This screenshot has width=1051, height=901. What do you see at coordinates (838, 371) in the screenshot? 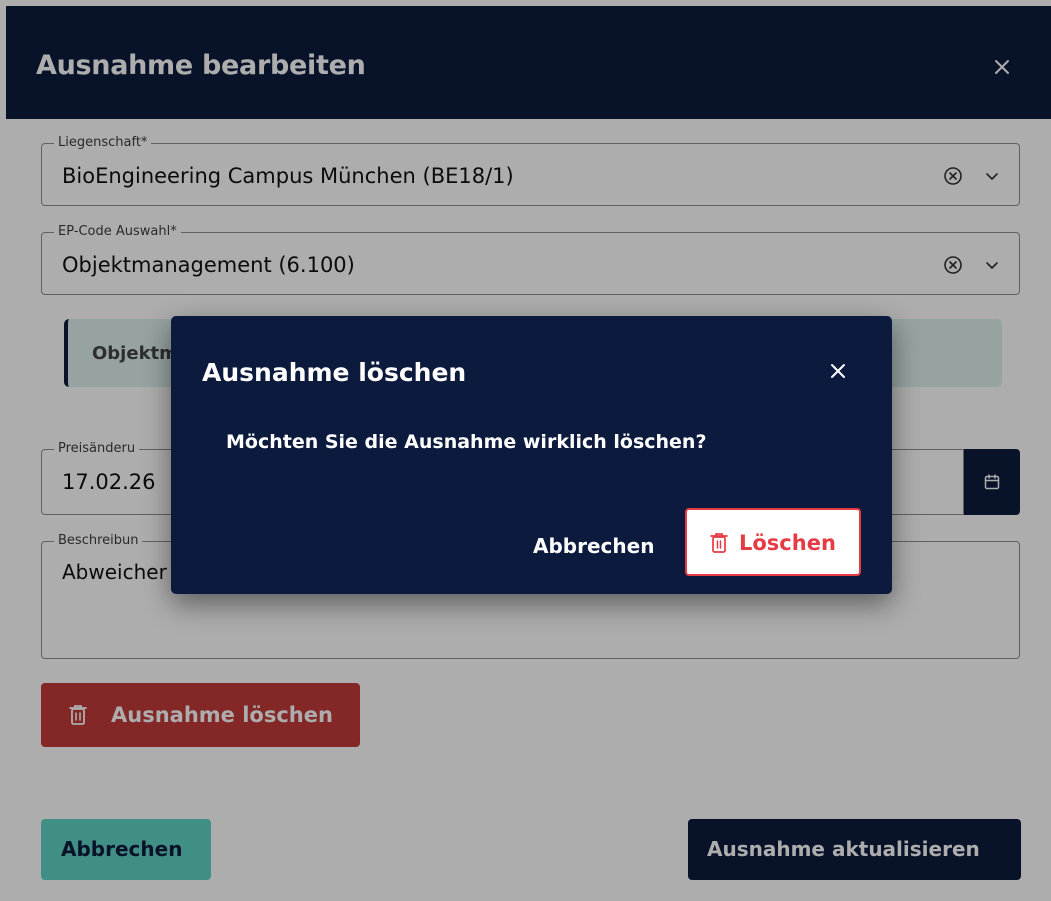
I see `close-icon` at bounding box center [838, 371].